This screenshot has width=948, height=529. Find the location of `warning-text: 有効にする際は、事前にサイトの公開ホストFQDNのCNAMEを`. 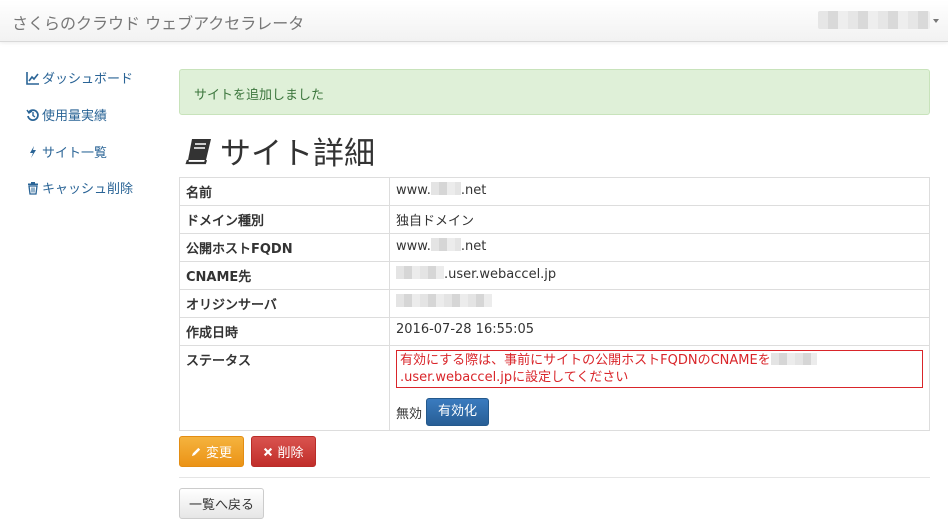

warning-text: 有効にする際は、事前にサイトの公開ホストFQDNのCNAMEを is located at coordinates (585, 360).